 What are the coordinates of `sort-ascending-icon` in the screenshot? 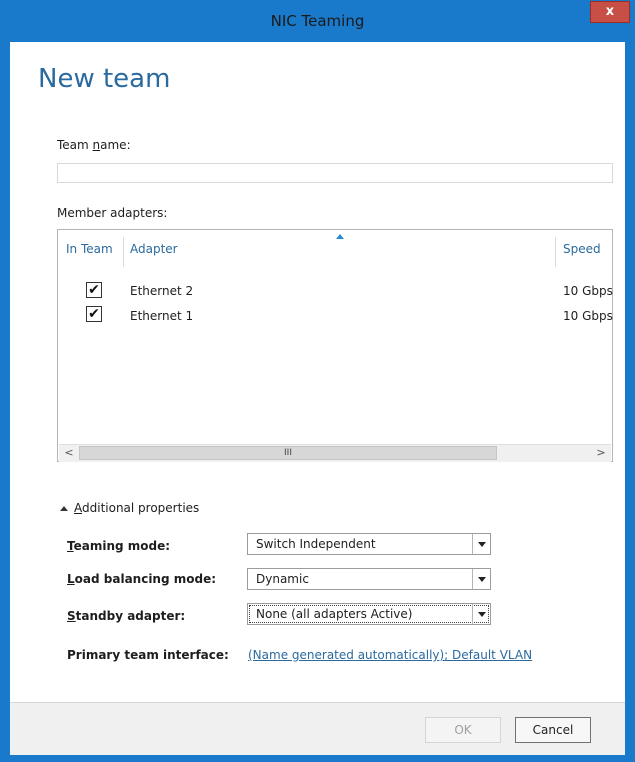 It's located at (340, 236).